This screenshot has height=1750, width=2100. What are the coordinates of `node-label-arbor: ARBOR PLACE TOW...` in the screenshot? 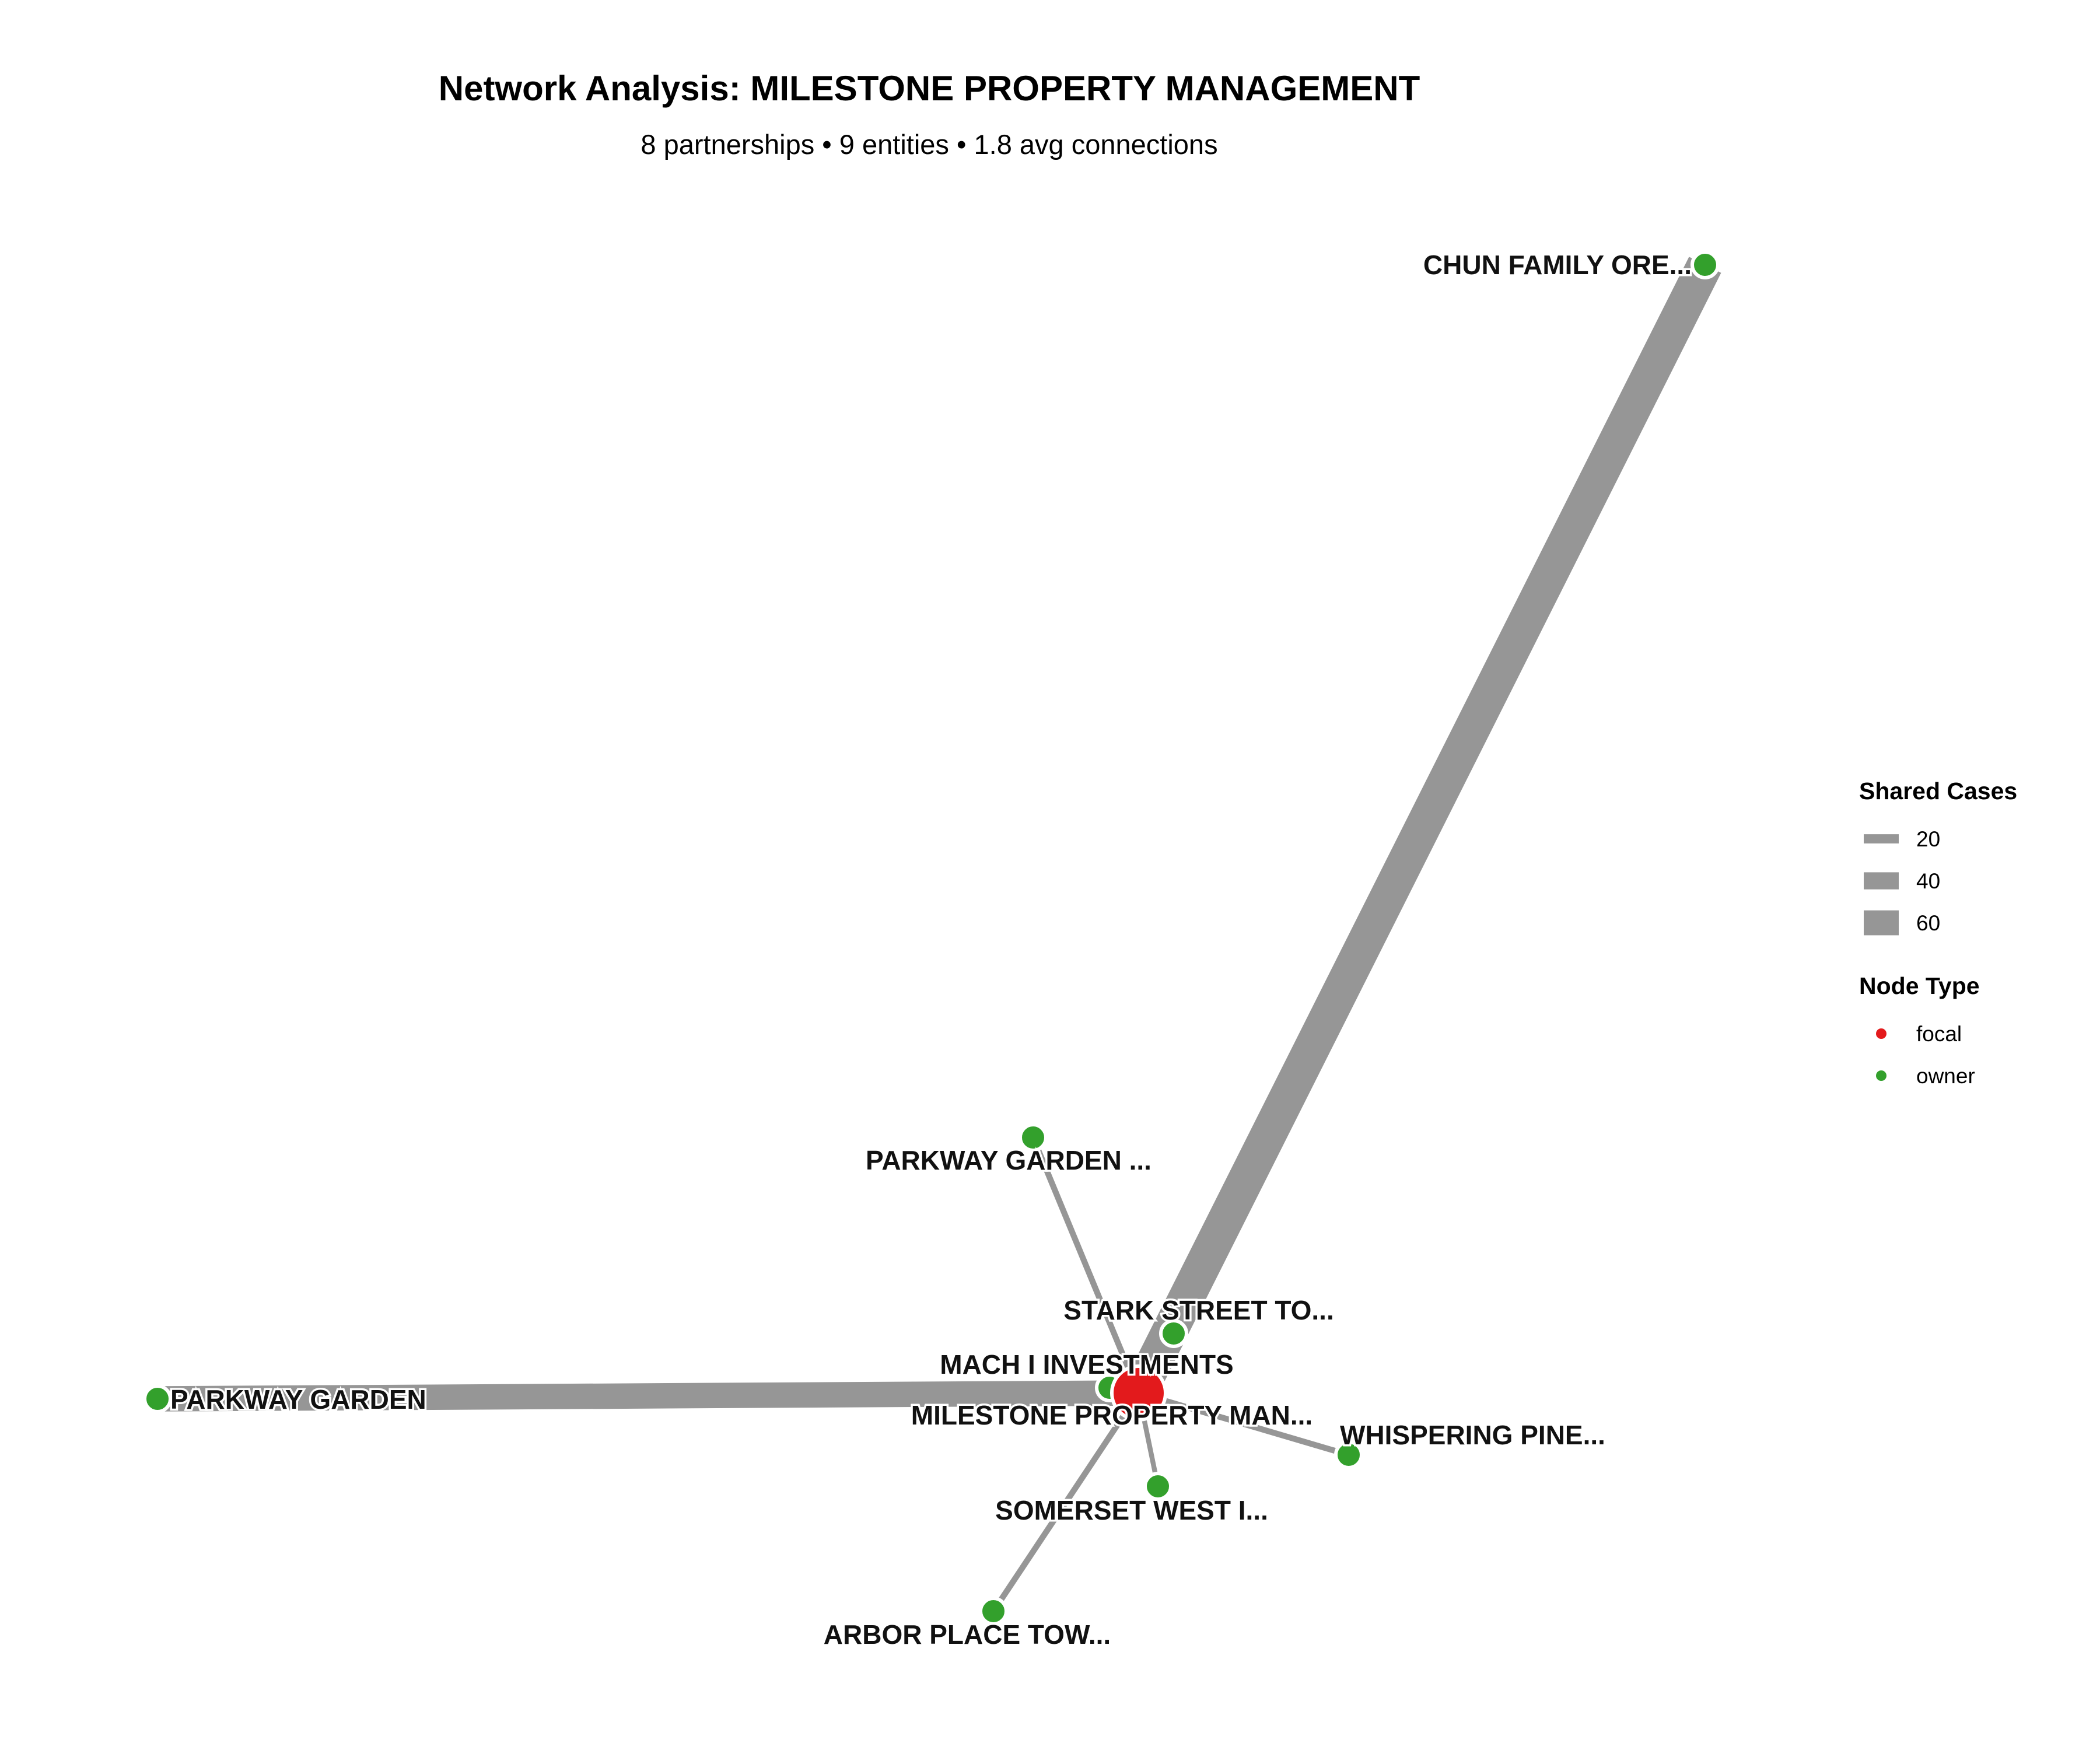 It's located at (967, 1634).